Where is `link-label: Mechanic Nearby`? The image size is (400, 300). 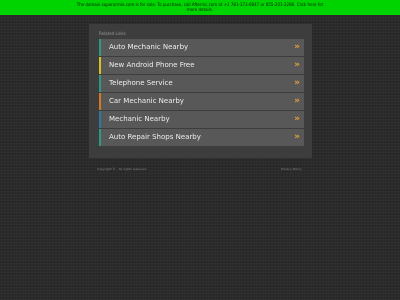 link-label: Mechanic Nearby is located at coordinates (139, 119).